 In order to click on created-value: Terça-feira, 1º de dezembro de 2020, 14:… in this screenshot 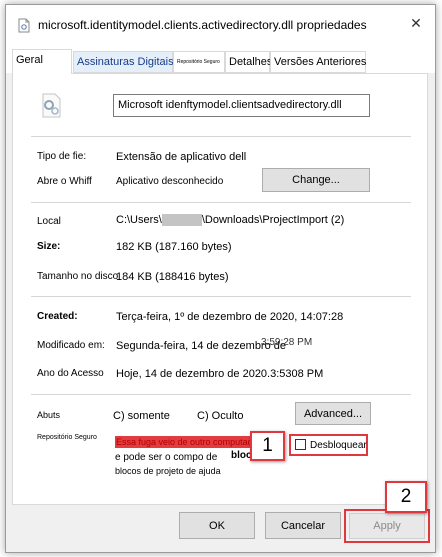, I will do `click(230, 317)`.